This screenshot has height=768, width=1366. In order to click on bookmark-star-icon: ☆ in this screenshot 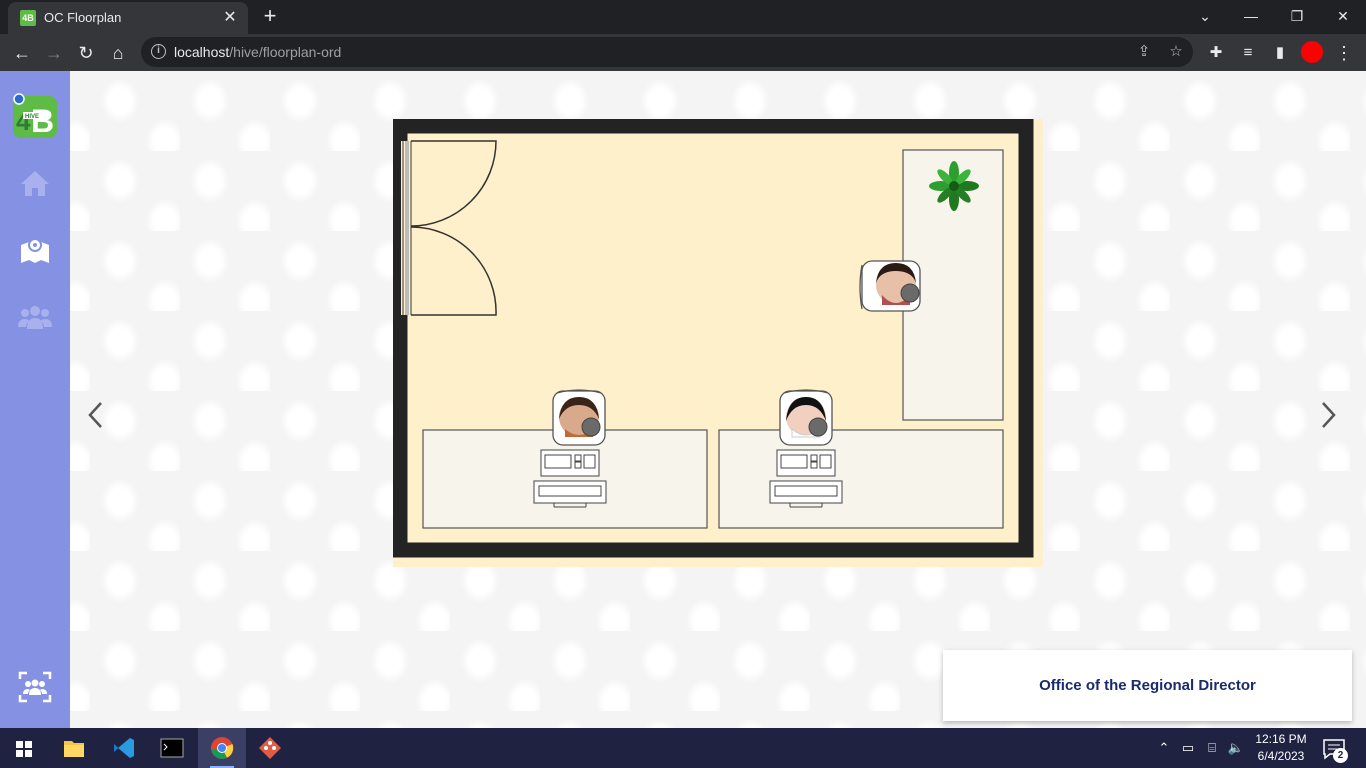, I will do `click(1176, 52)`.